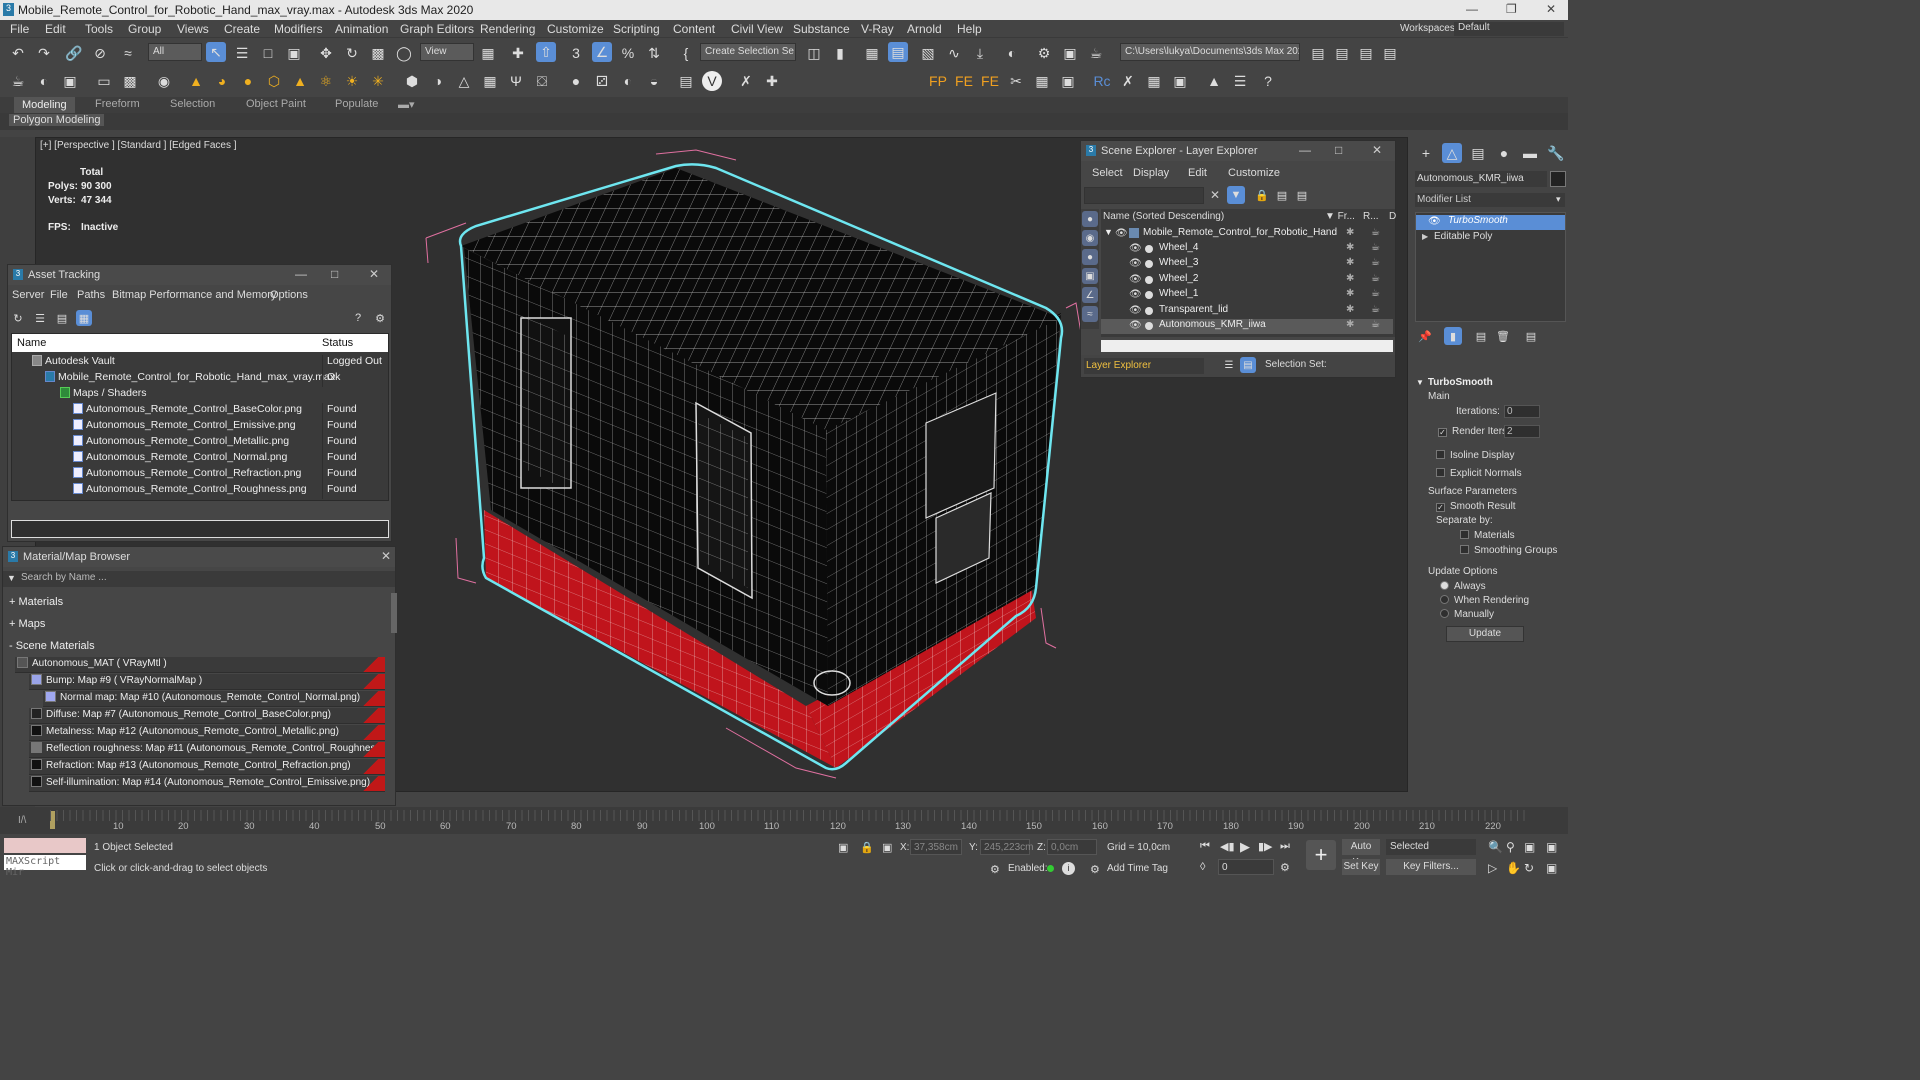 The image size is (1920, 1080). Describe the element at coordinates (1479, 473) in the screenshot. I see `explicit-normals-row: Explicit Normals` at that location.